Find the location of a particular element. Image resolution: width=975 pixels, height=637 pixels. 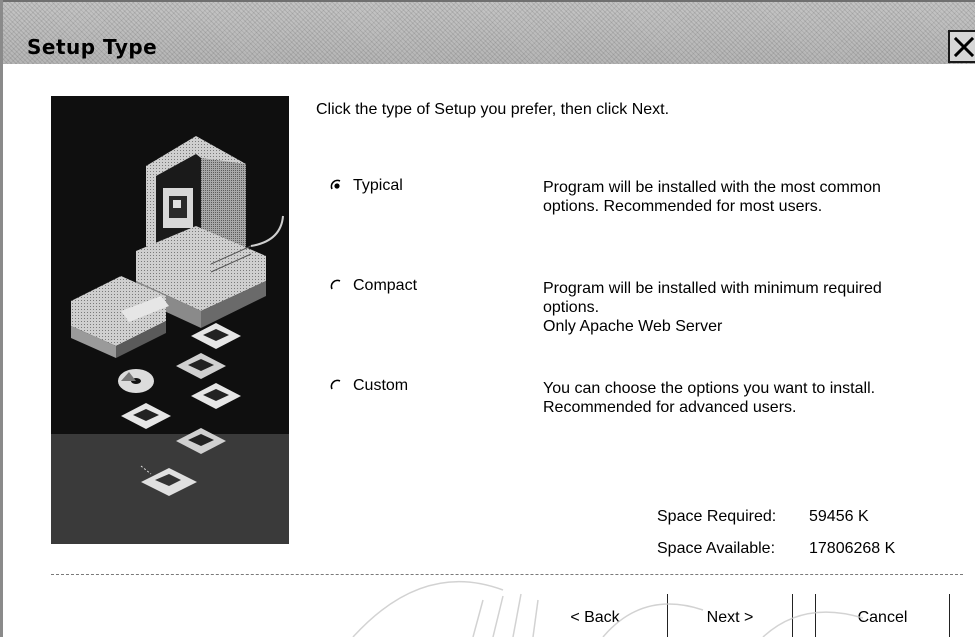

cancel-button-label: Cancel is located at coordinates (882, 617).